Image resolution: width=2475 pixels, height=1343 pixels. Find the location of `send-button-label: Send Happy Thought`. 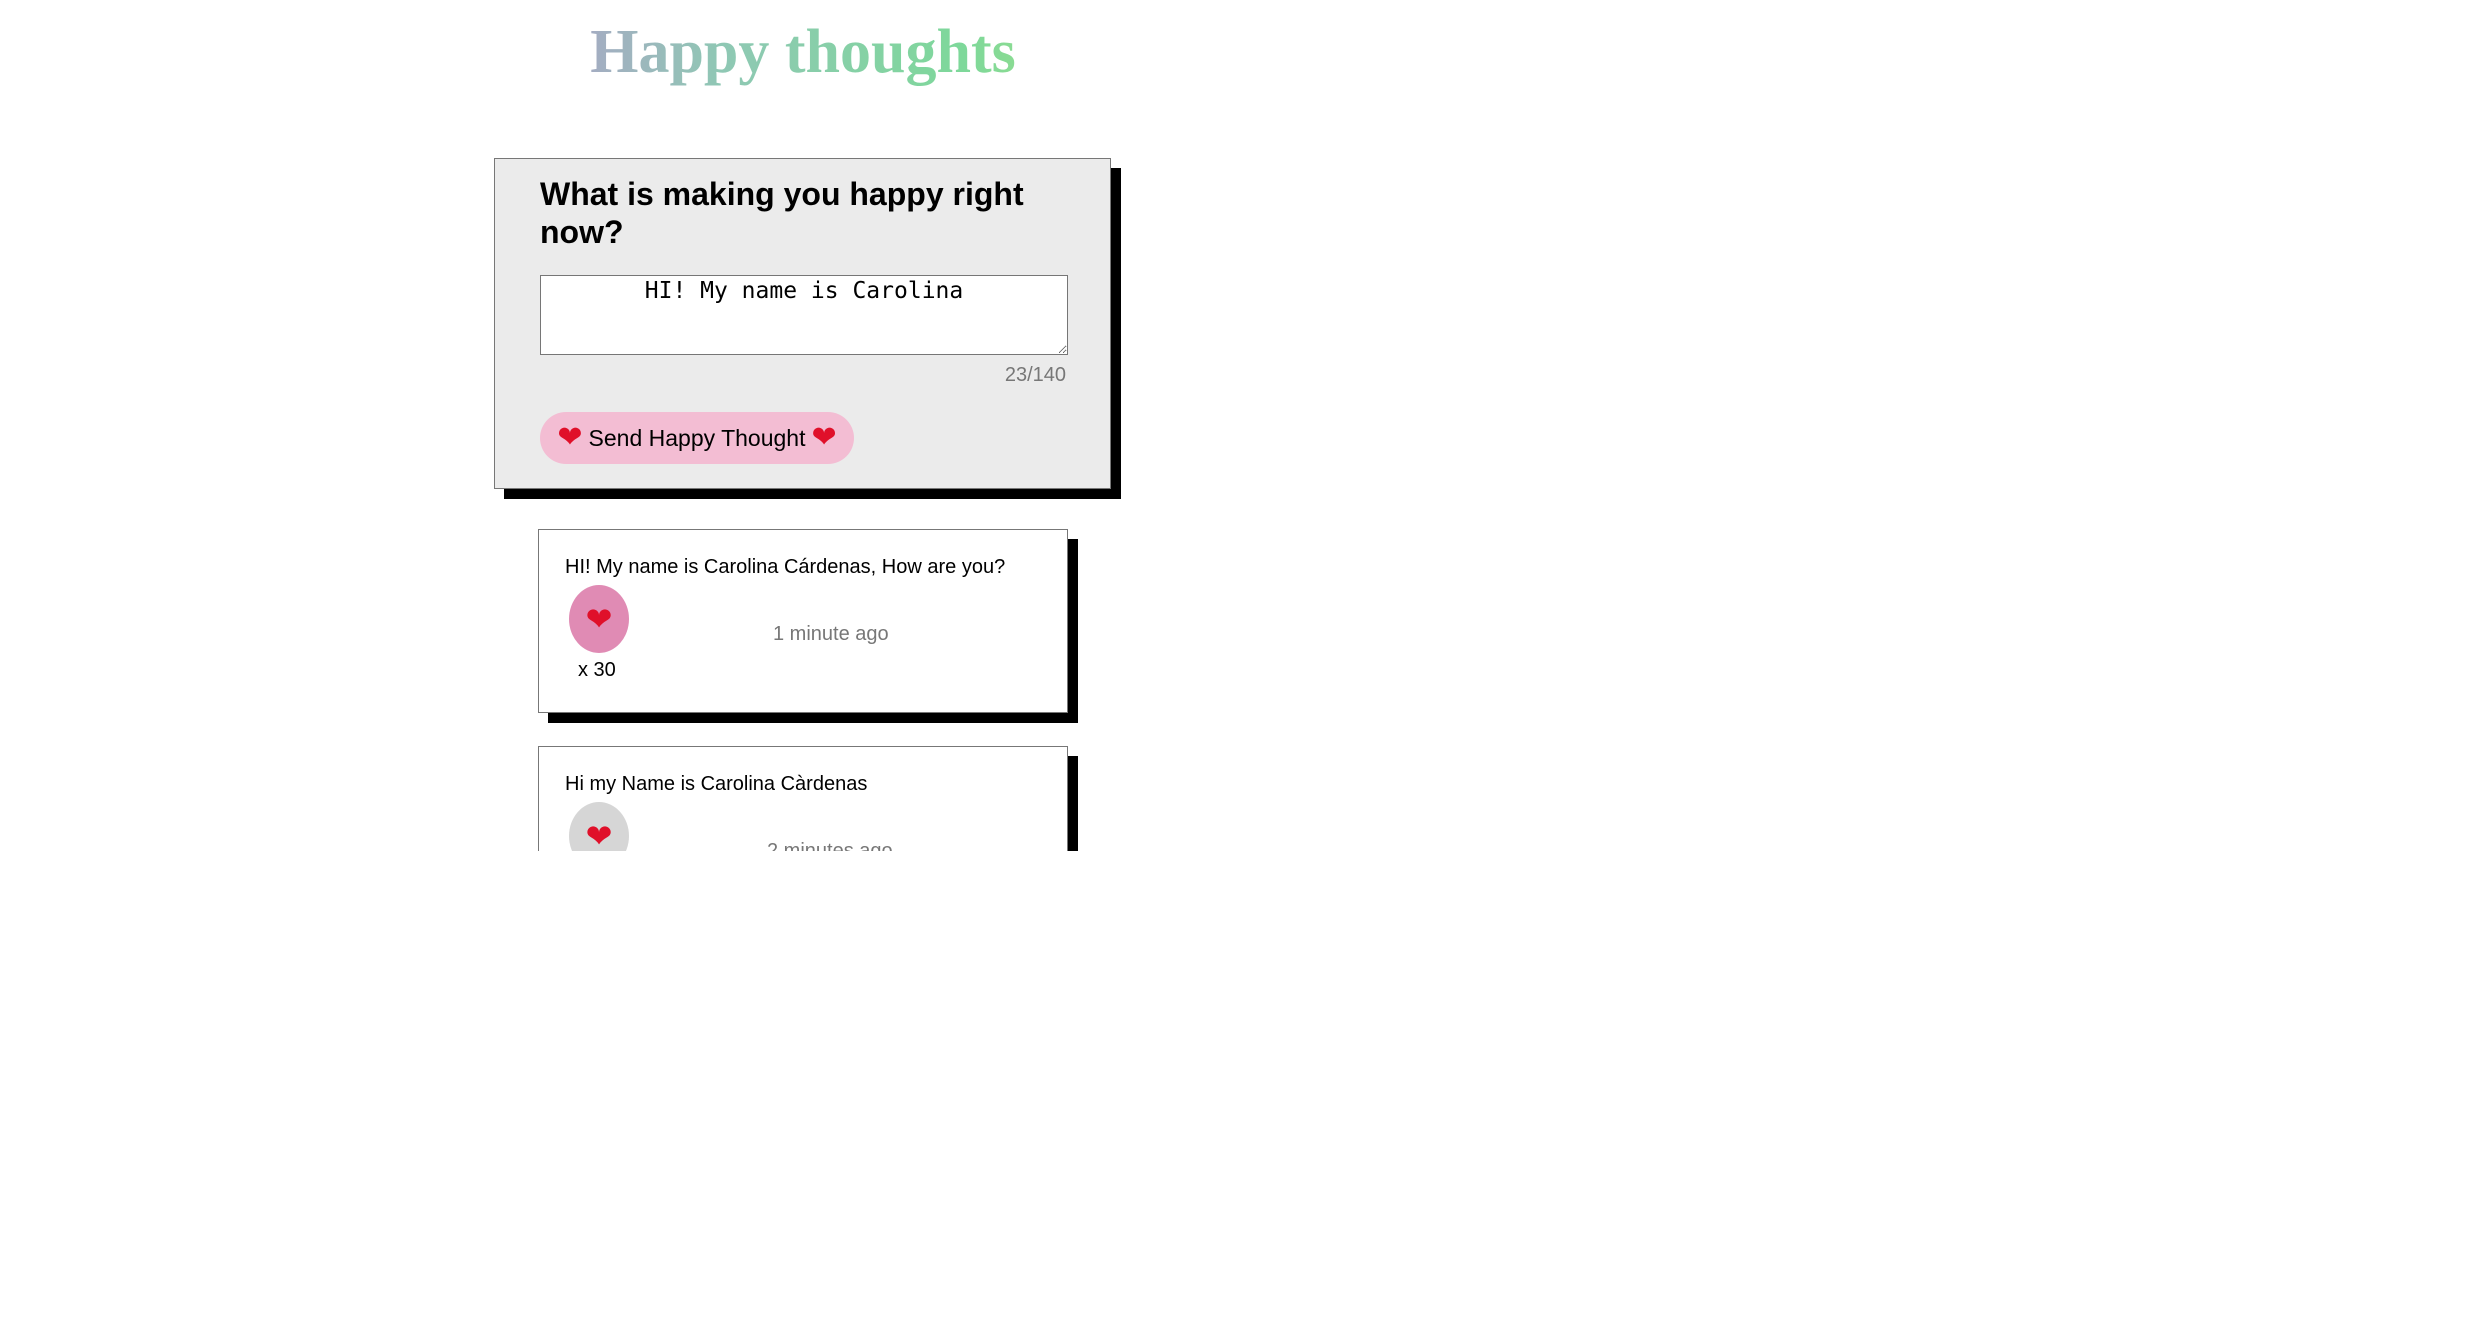

send-button-label: Send Happy Thought is located at coordinates (697, 437).